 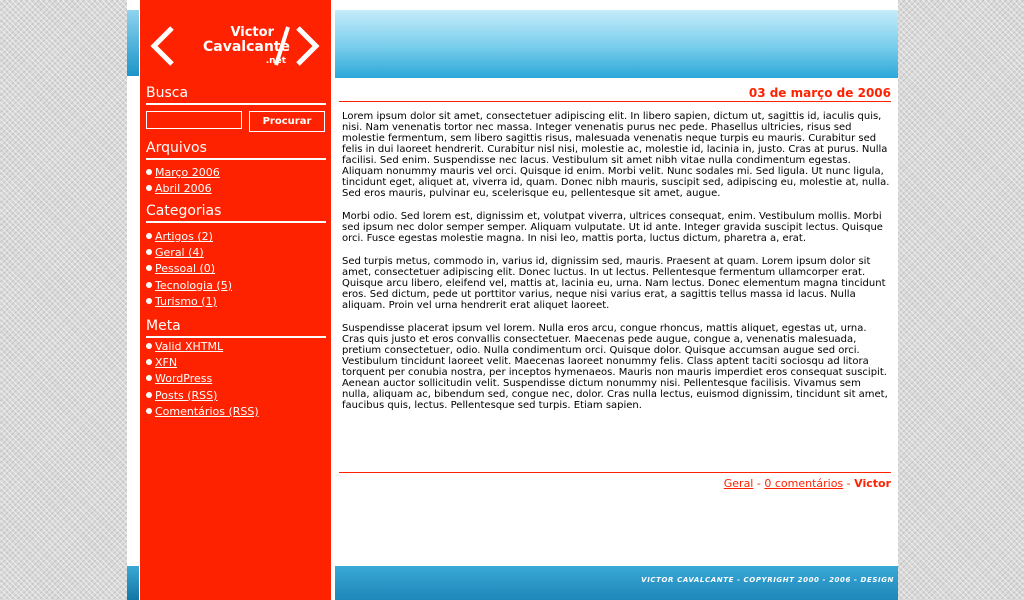 I want to click on list-item: Abril 2006, so click(x=183, y=189).